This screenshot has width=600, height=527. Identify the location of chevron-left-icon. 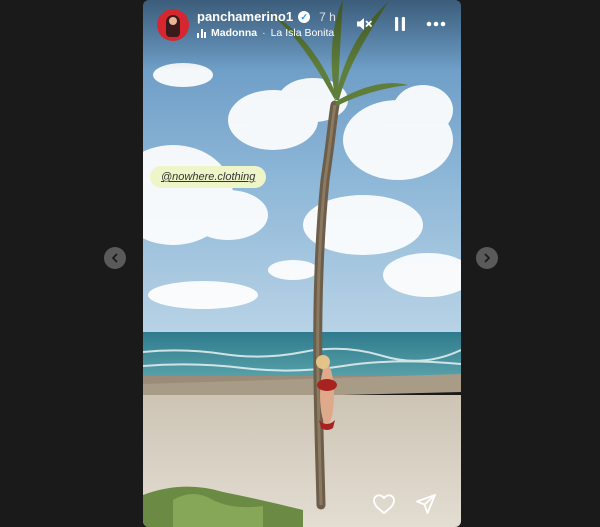
(115, 258).